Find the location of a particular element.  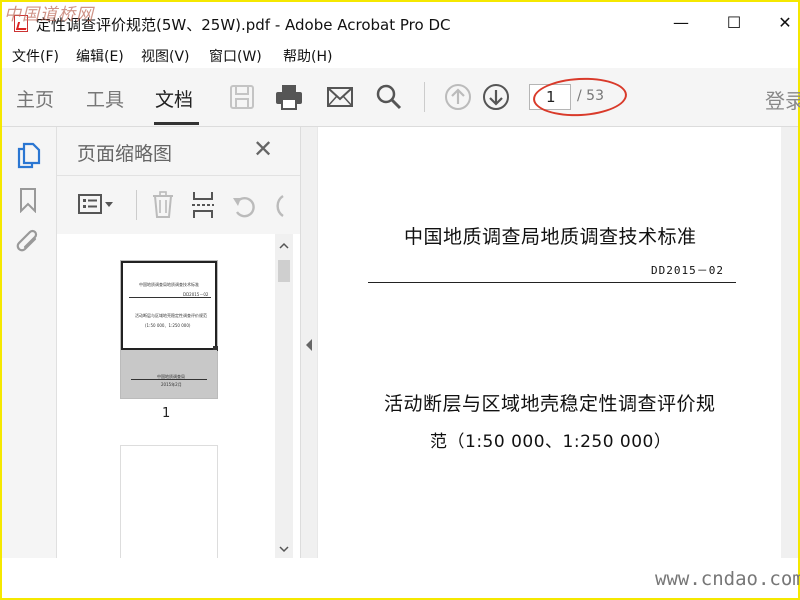

tab-document: 文档 is located at coordinates (174, 98).